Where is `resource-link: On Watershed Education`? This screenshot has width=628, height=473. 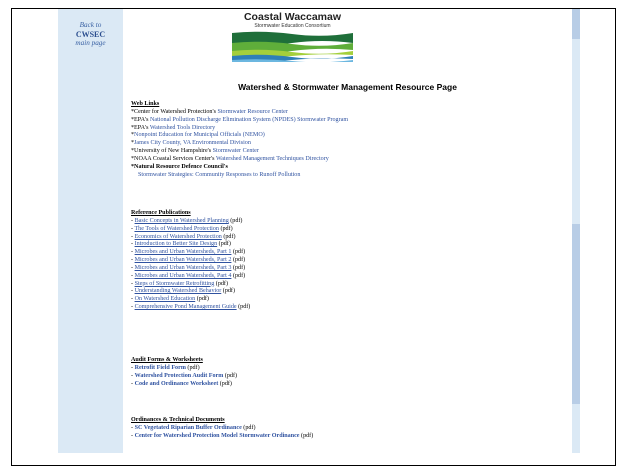 resource-link: On Watershed Education is located at coordinates (165, 299).